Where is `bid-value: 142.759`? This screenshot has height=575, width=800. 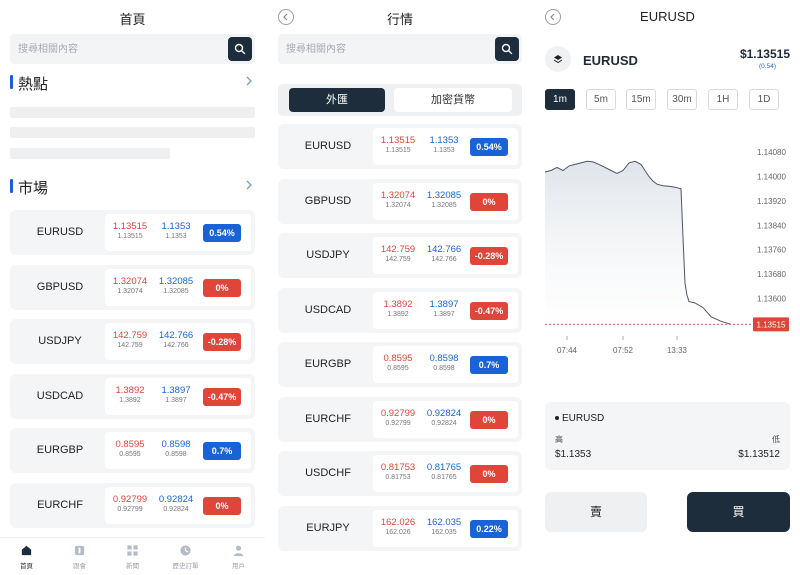 bid-value: 142.759 is located at coordinates (130, 335).